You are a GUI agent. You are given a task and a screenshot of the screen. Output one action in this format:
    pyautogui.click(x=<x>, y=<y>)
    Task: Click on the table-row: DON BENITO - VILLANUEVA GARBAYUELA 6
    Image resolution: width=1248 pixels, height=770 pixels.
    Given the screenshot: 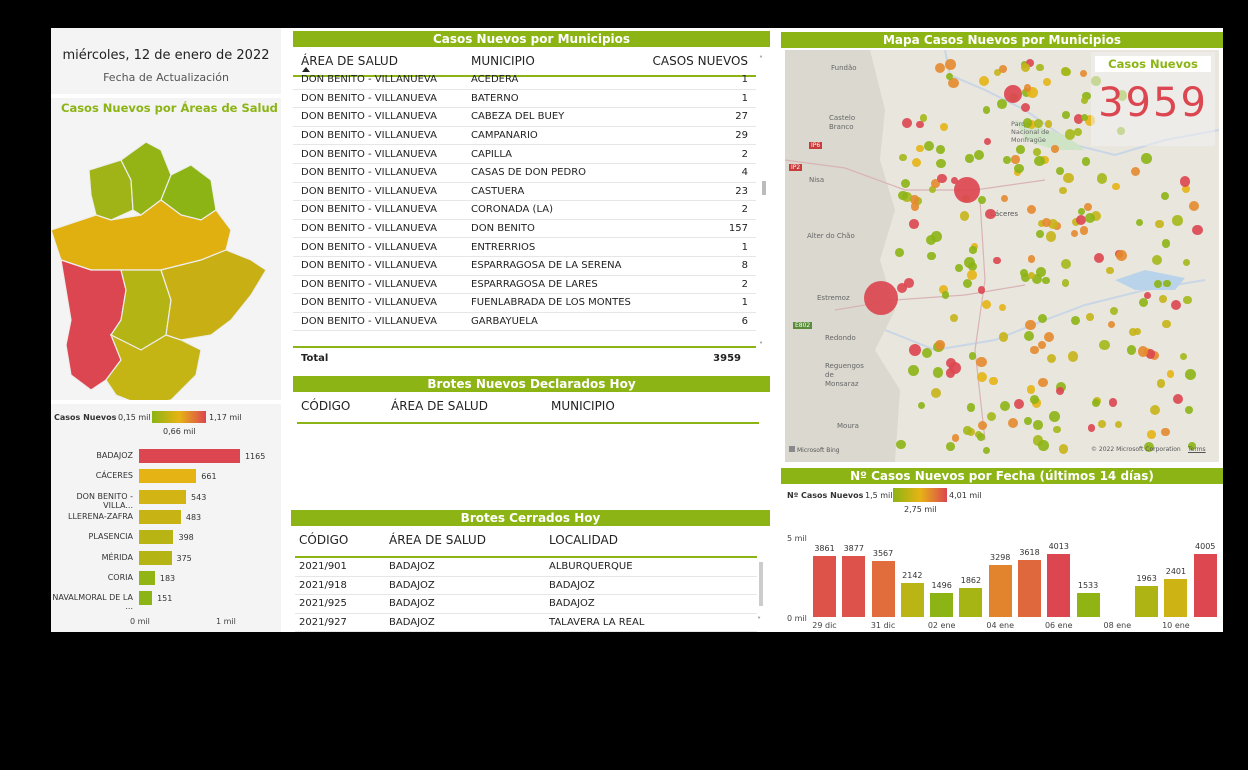 What is the action you would take?
    pyautogui.click(x=524, y=322)
    